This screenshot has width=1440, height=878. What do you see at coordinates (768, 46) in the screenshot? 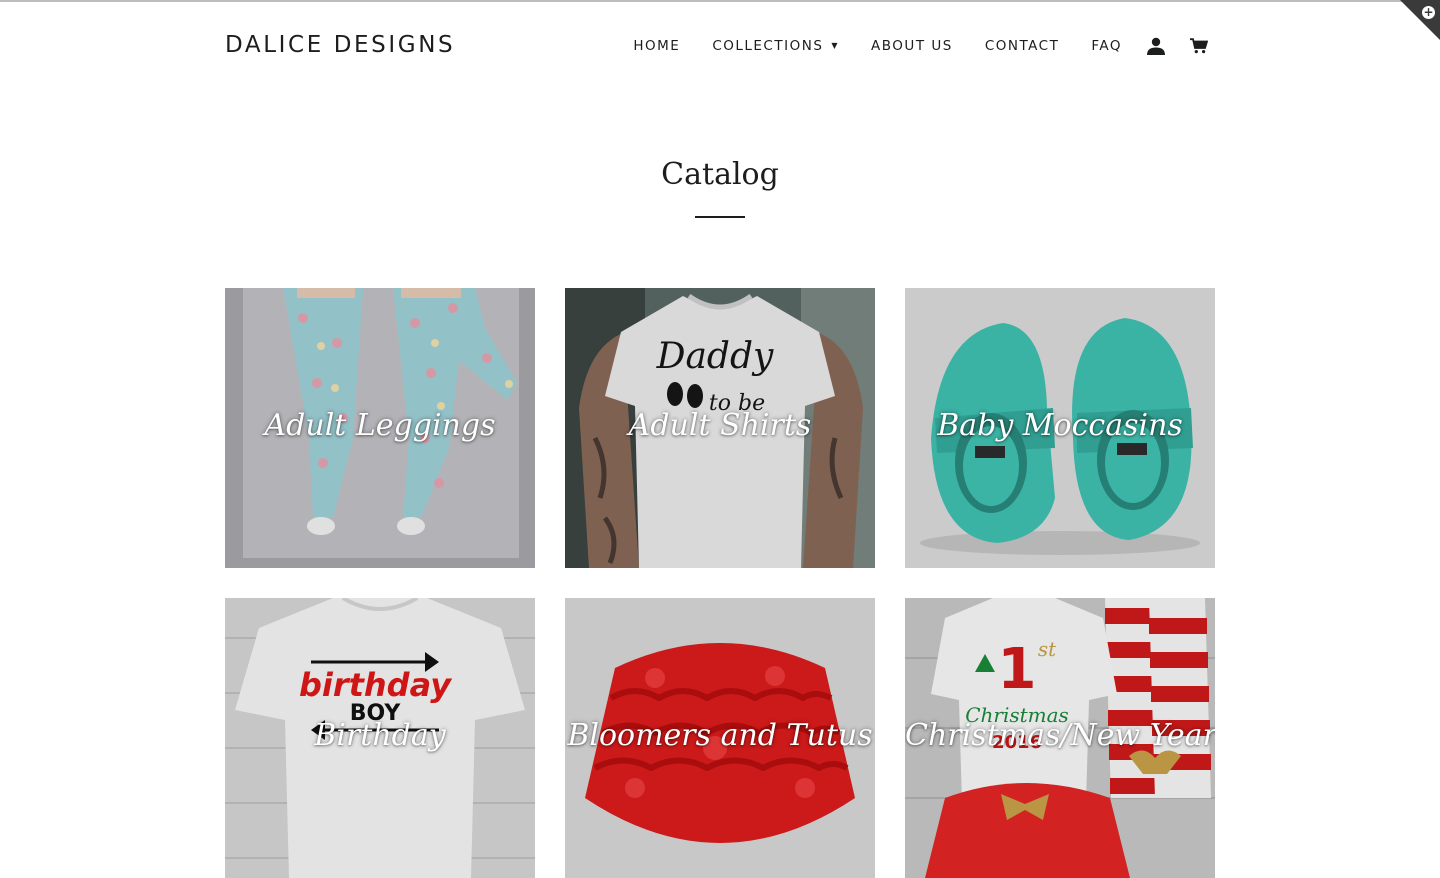
I see `nav-collections-label: COLLECTIONS` at bounding box center [768, 46].